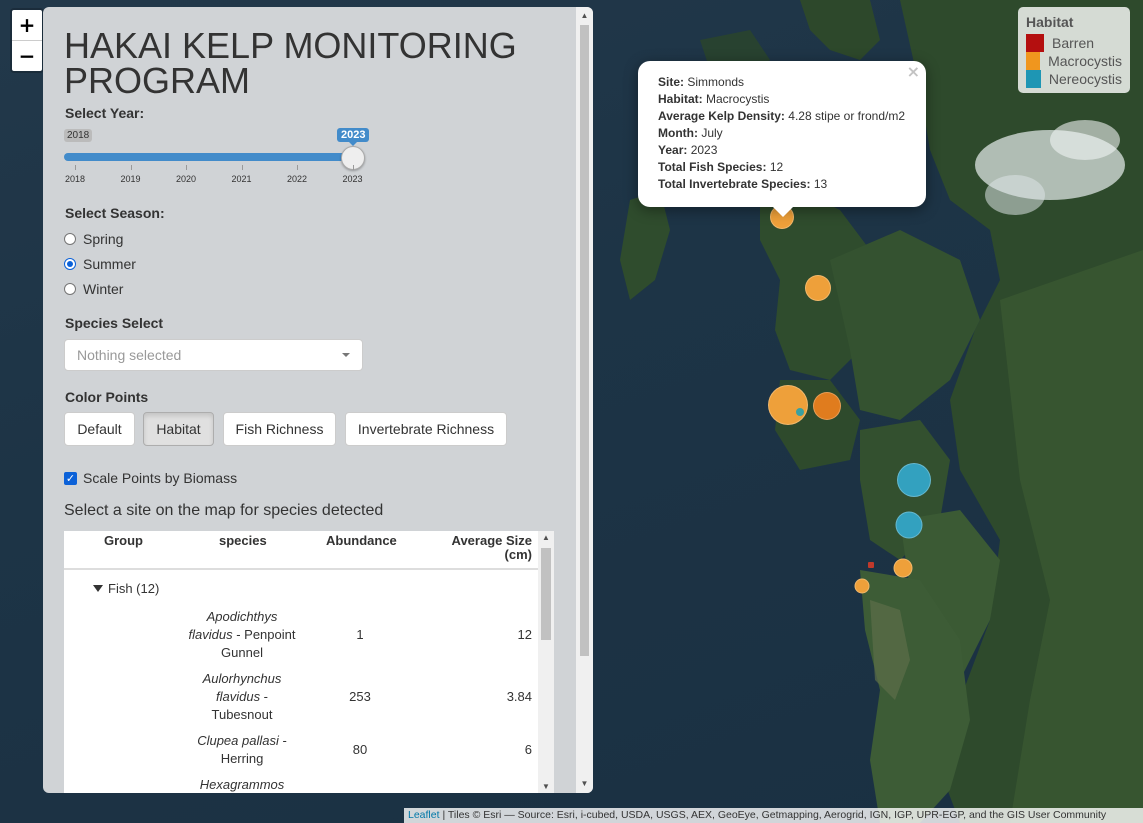 Image resolution: width=1143 pixels, height=823 pixels. Describe the element at coordinates (241, 179) in the screenshot. I see `slider-tick-label: 2021` at that location.